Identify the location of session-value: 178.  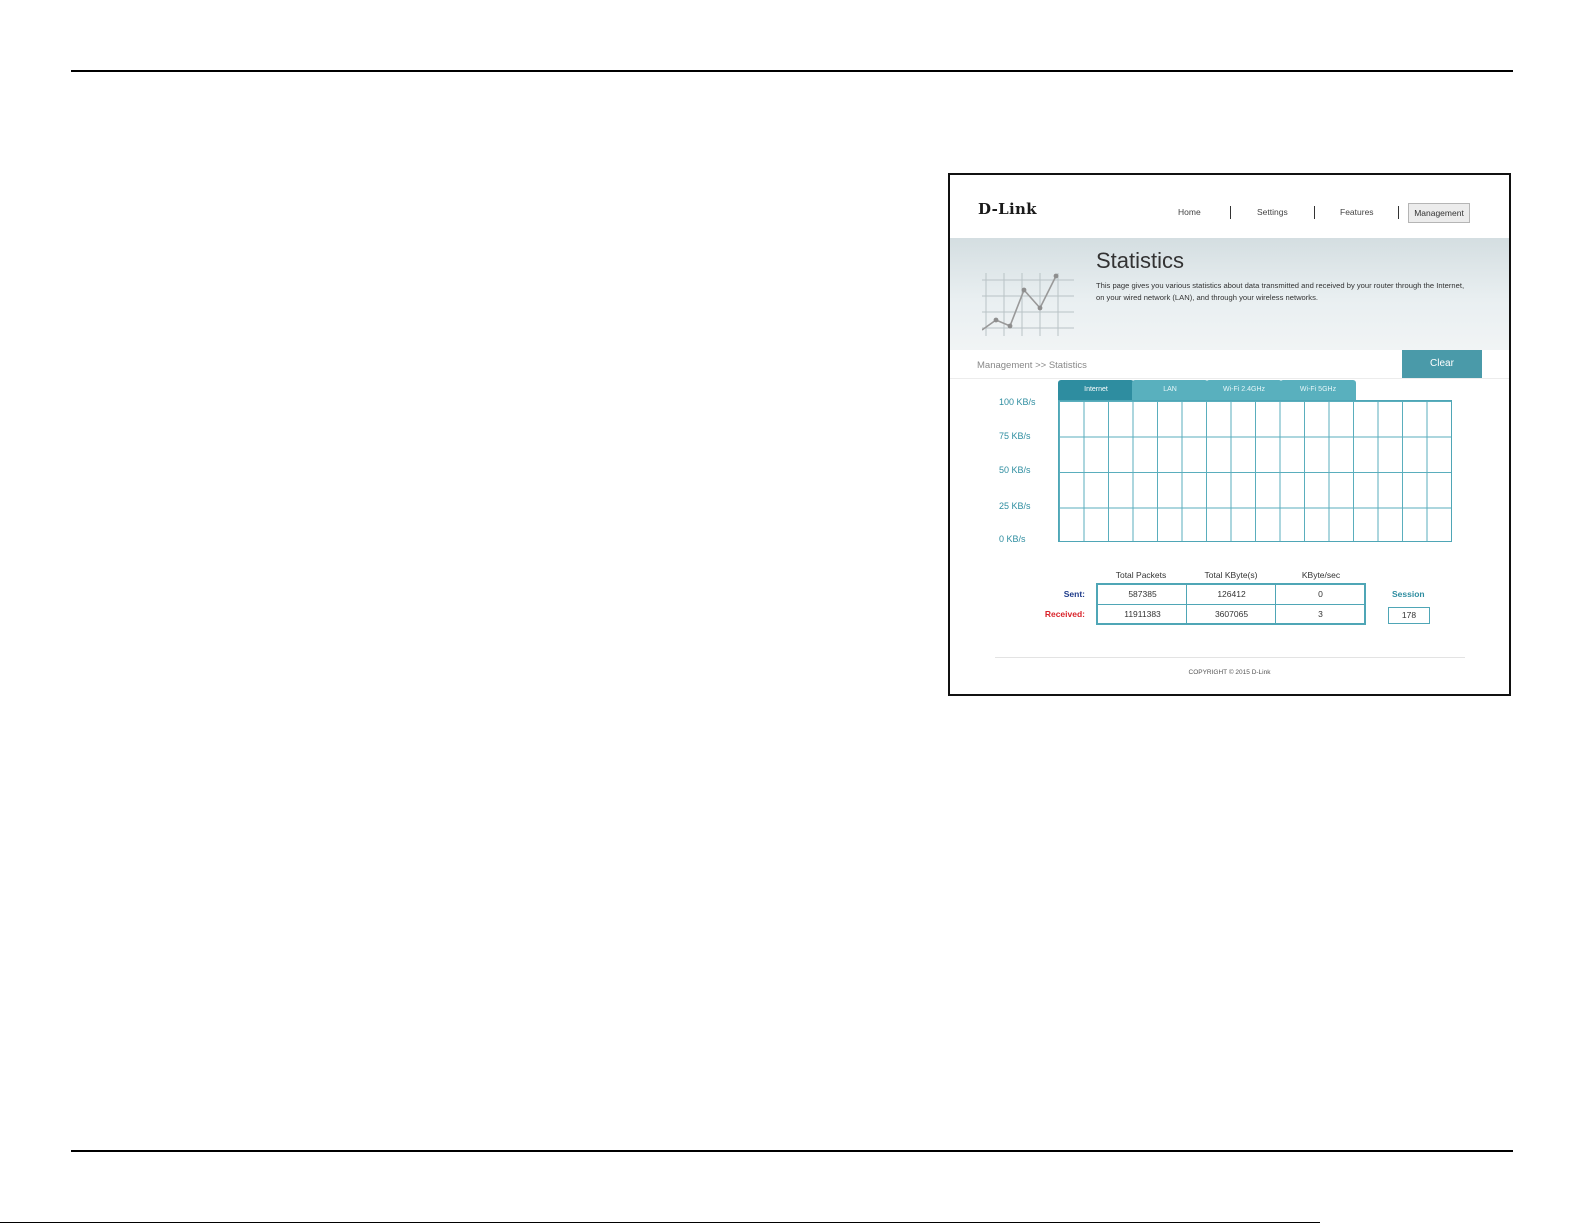
(1409, 615).